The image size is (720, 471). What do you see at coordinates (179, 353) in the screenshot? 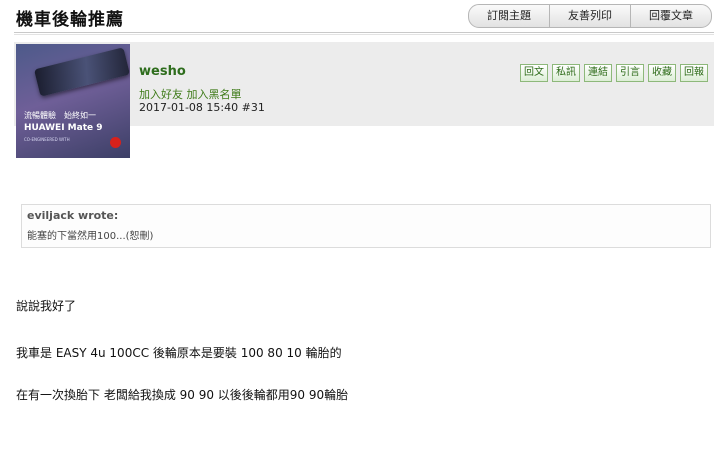
I see `post-body-line: 我車是 EASY 4u 100CC 後輪原本是要裝 100 80 10 輪胎的` at bounding box center [179, 353].